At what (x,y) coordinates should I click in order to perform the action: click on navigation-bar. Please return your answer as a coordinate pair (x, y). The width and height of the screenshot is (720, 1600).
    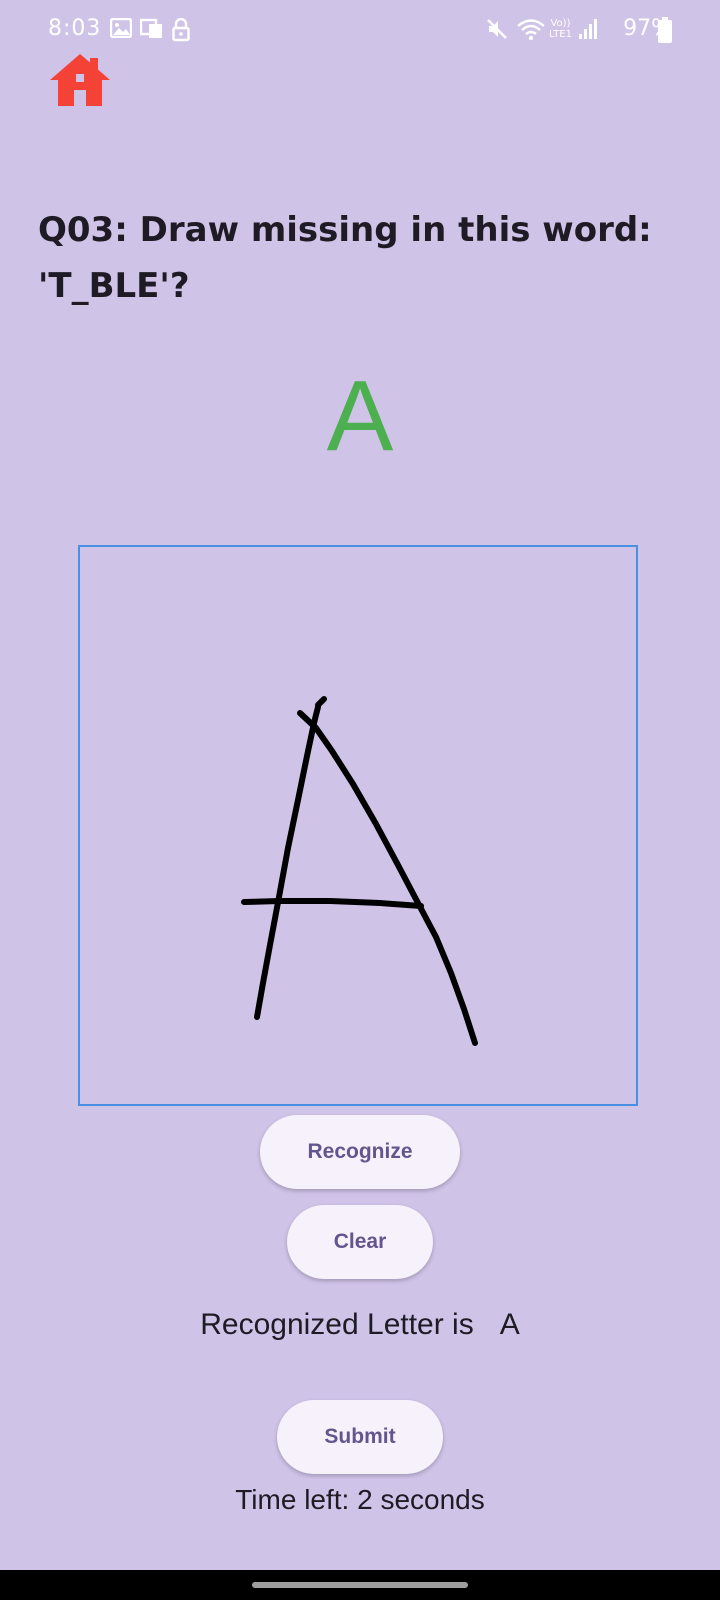
    Looking at the image, I should click on (360, 1585).